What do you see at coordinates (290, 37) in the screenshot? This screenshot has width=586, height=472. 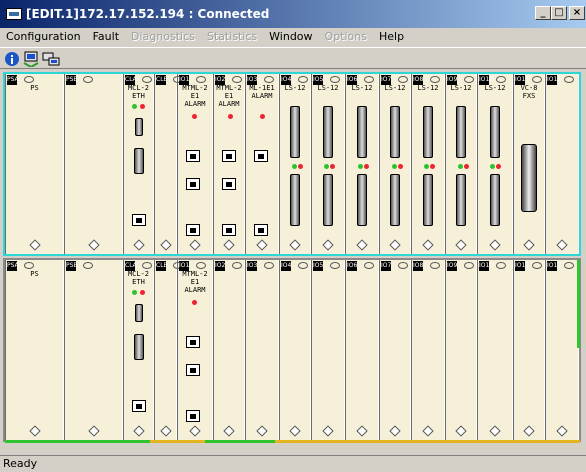 I see `menu-window: Window` at bounding box center [290, 37].